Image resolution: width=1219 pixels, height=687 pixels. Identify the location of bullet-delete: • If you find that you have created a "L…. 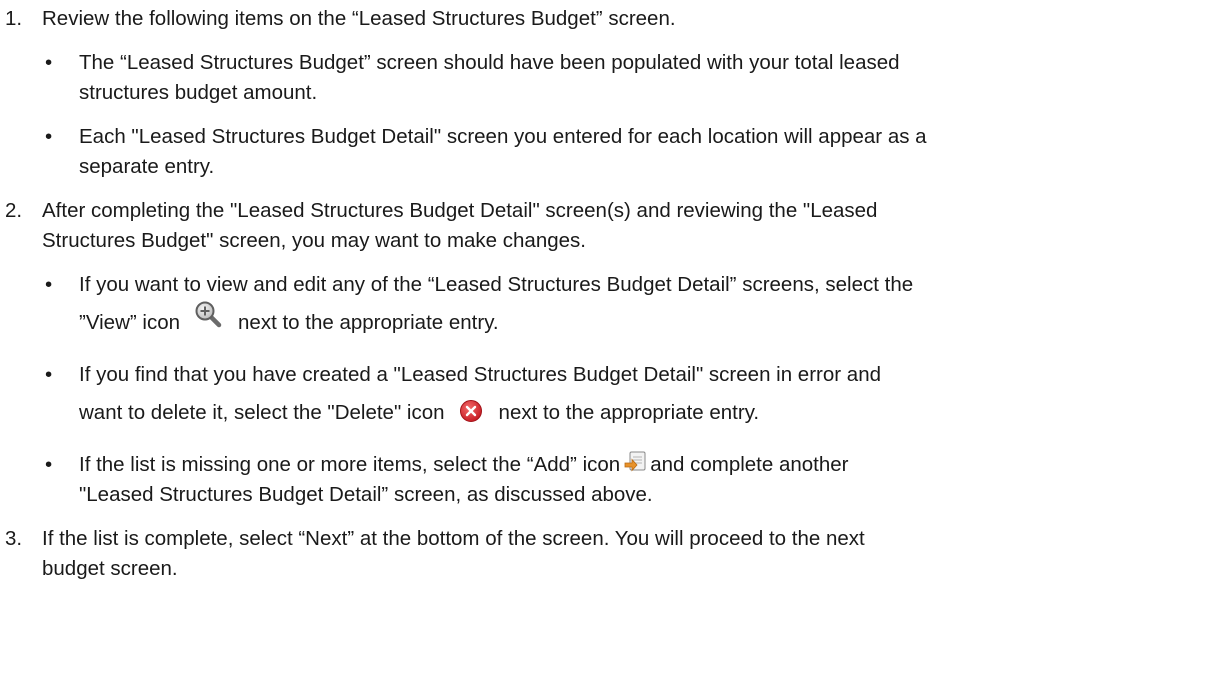
(609, 398).